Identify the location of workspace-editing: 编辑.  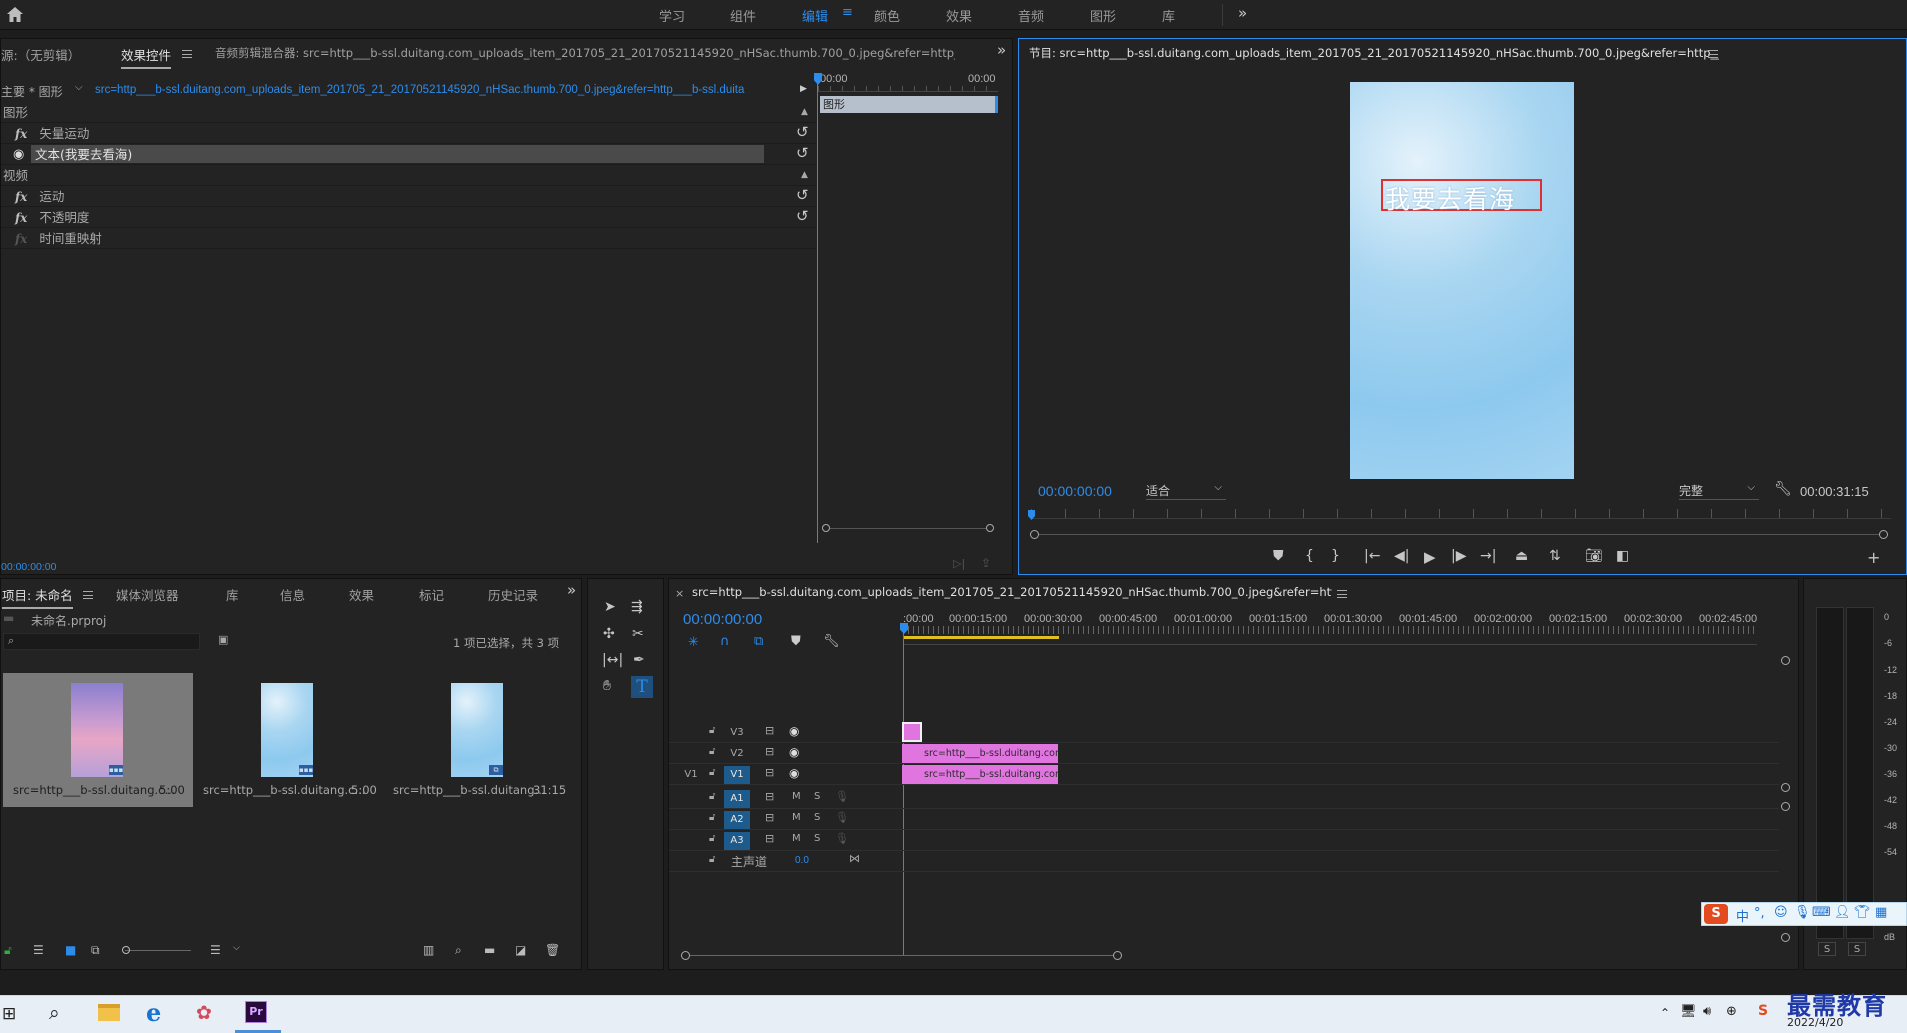
(815, 15).